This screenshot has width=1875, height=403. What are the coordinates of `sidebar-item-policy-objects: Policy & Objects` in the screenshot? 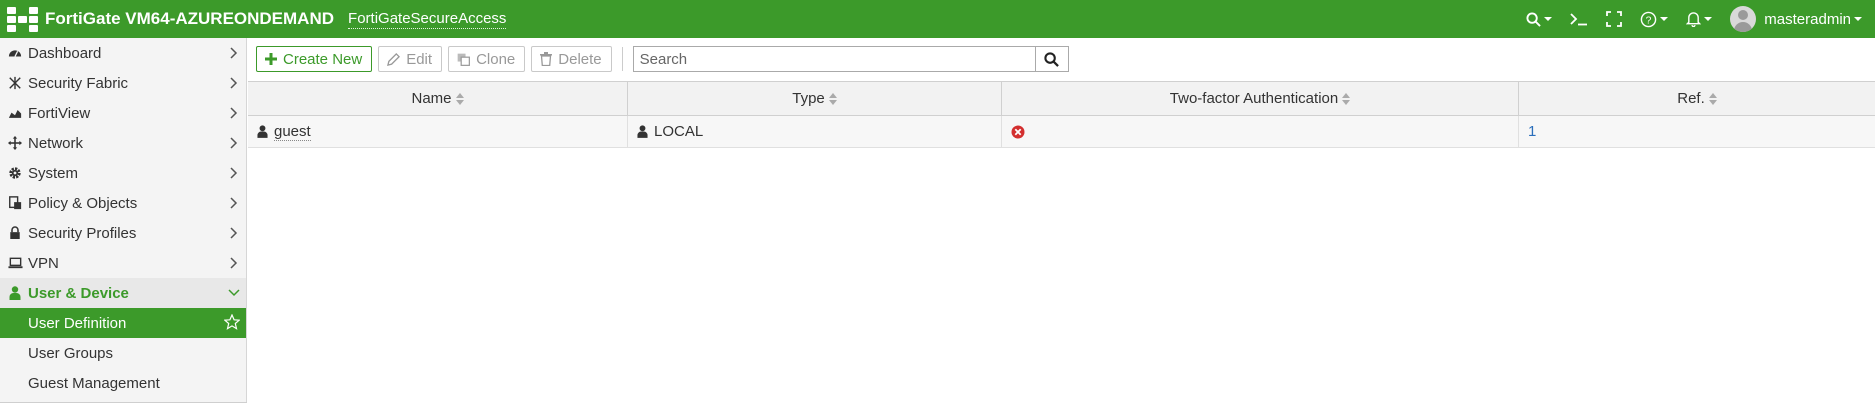 It's located at (123, 203).